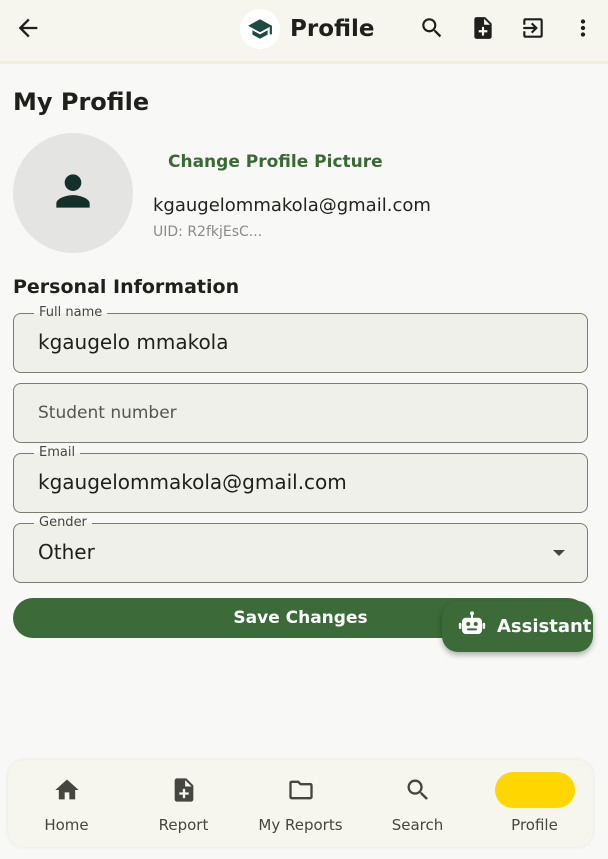 The image size is (608, 859). I want to click on student-number-field: Student number, so click(300, 413).